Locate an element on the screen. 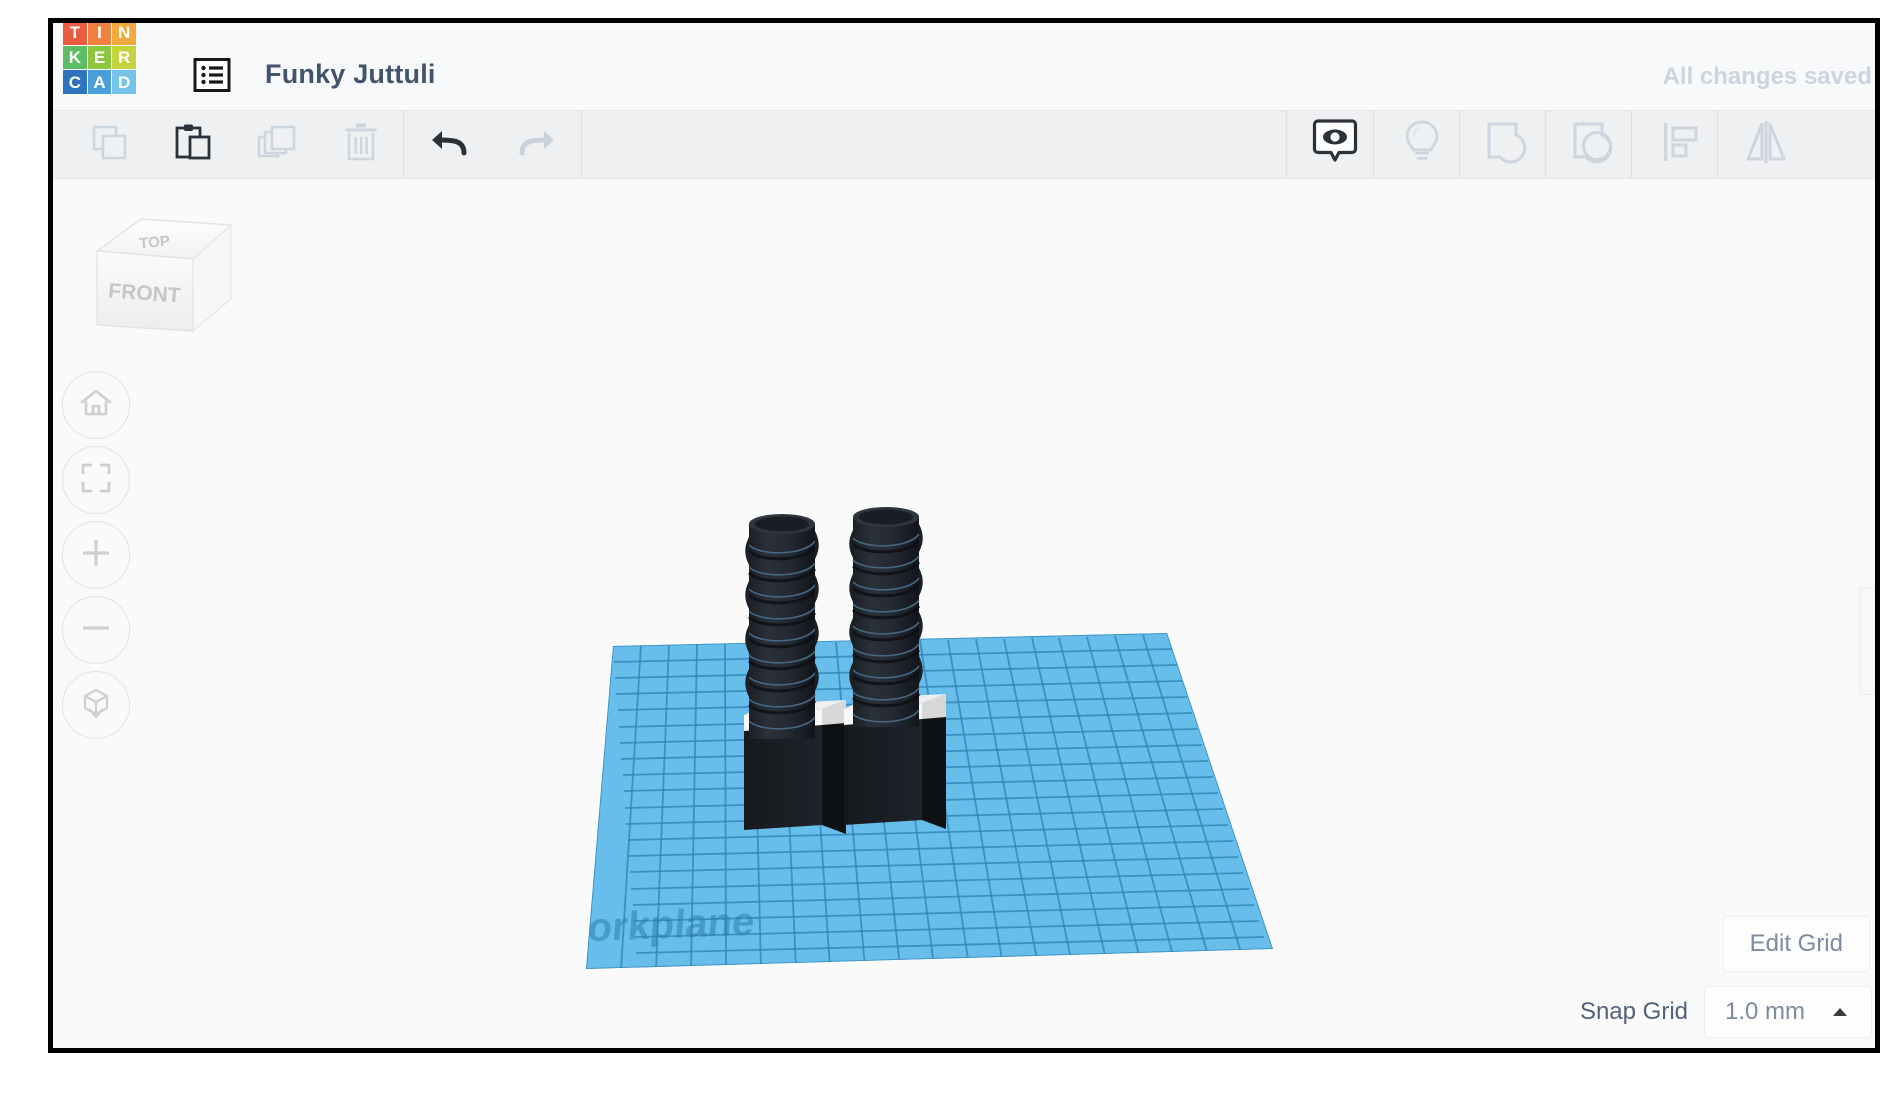 Image resolution: width=1880 pixels, height=1102 pixels. undo-icon is located at coordinates (451, 144).